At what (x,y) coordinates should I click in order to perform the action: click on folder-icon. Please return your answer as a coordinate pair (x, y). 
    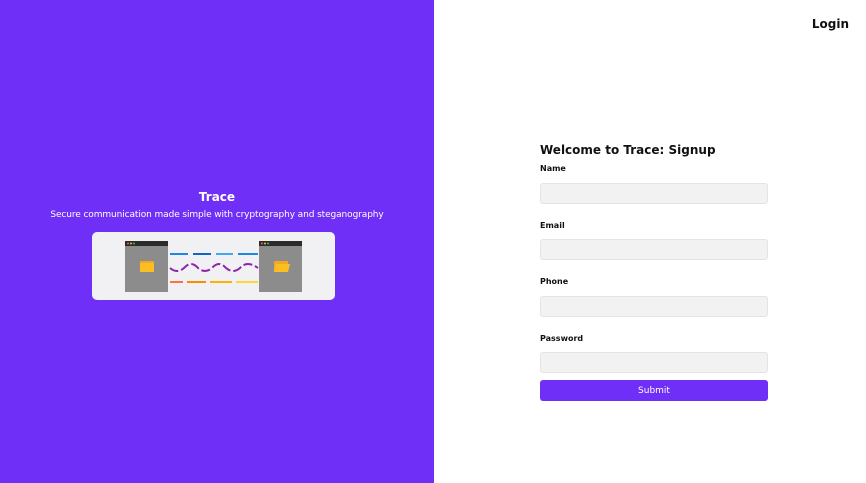
    Looking at the image, I should click on (147, 266).